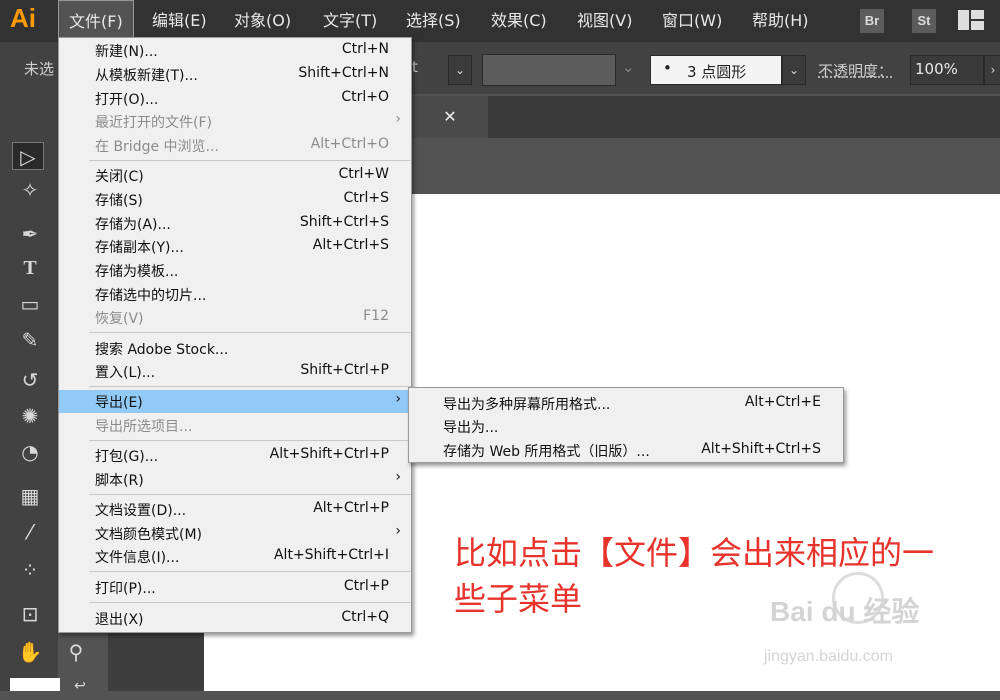 Image resolution: width=1000 pixels, height=700 pixels. Describe the element at coordinates (30, 532) in the screenshot. I see `eyedropper-icon: ⁄` at that location.